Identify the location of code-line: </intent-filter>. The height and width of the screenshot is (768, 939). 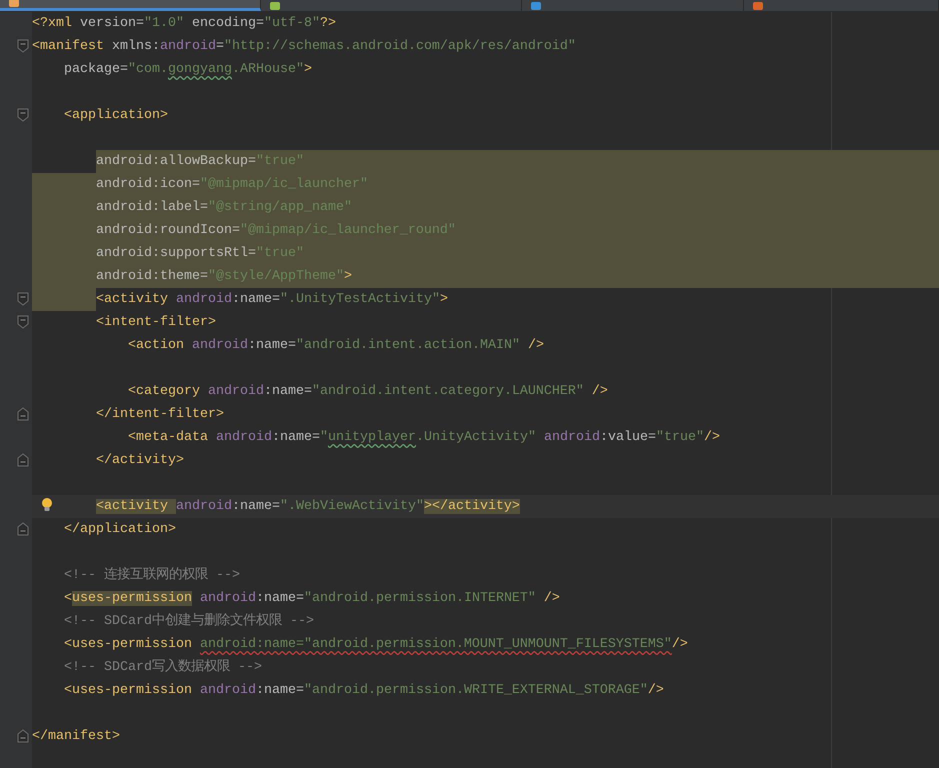
(160, 415).